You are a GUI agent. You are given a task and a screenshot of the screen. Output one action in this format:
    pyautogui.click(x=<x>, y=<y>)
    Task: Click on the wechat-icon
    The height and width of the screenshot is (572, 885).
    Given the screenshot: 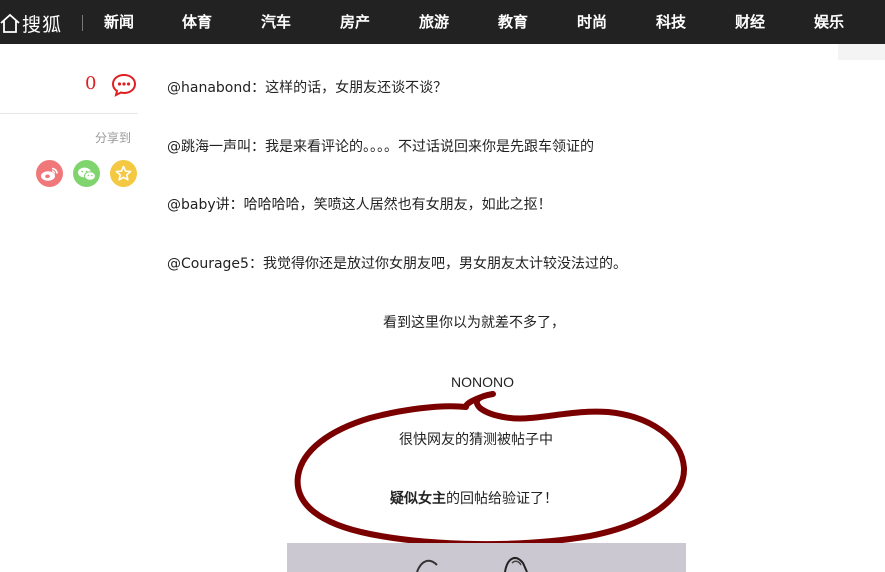 What is the action you would take?
    pyautogui.click(x=86, y=174)
    